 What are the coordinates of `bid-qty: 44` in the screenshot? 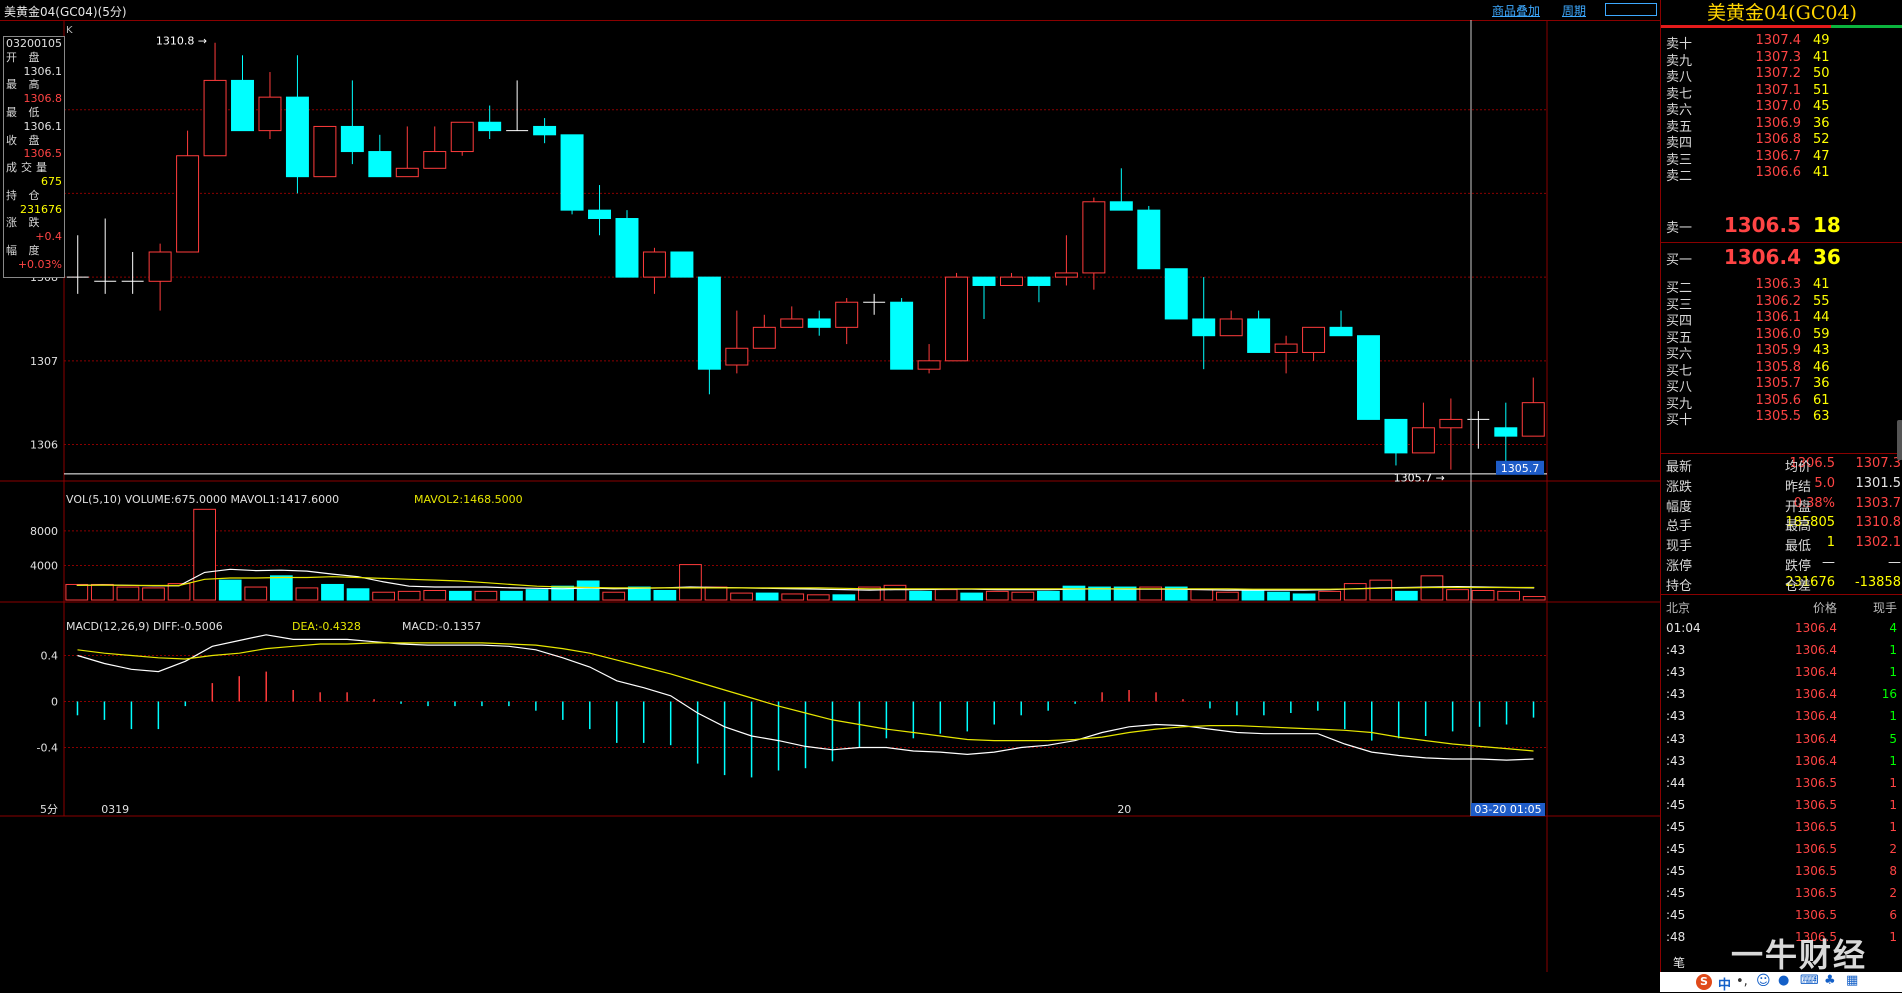 It's located at (1821, 317).